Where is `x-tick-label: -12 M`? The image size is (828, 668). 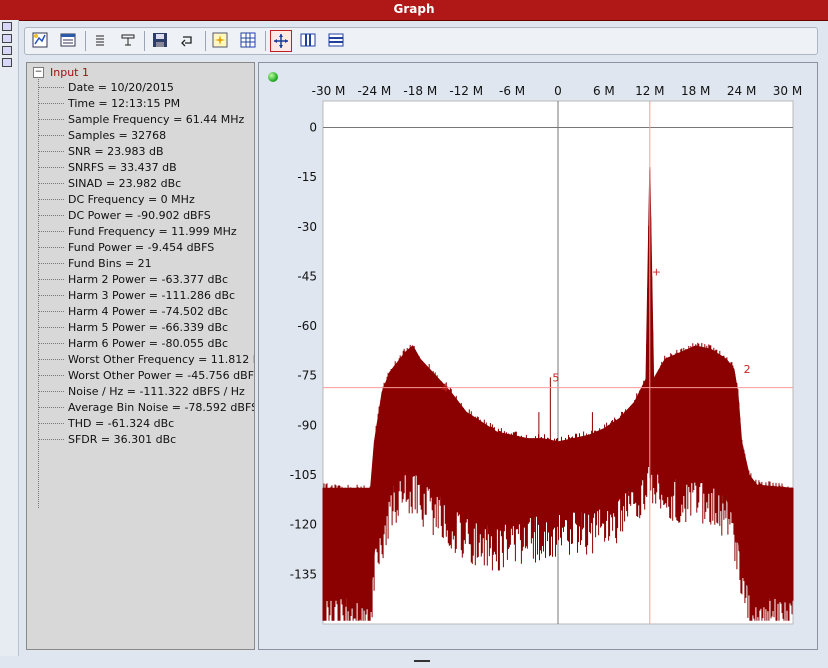 x-tick-label: -12 M is located at coordinates (466, 91).